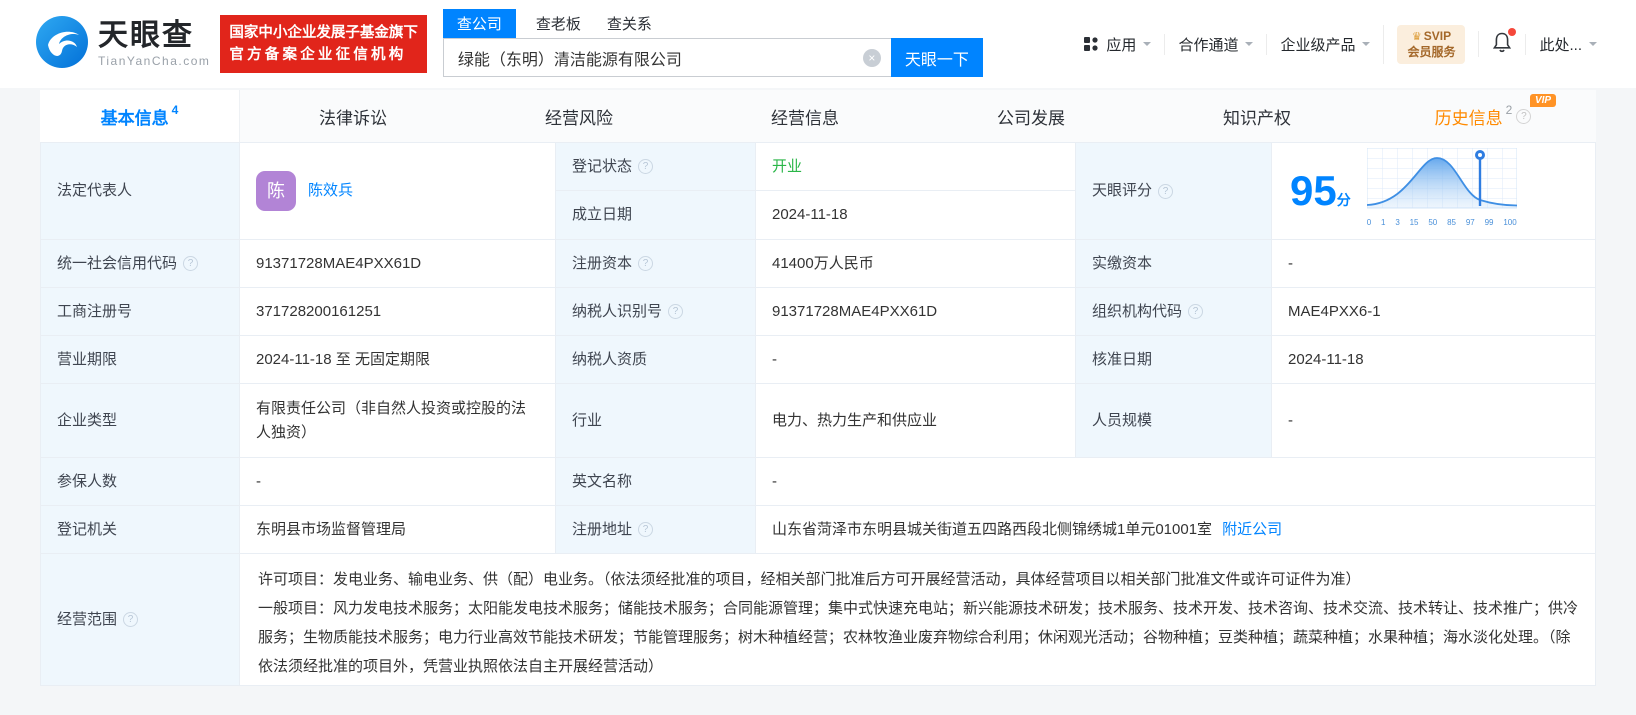 The image size is (1636, 715). I want to click on field-label-establish-date: 成立日期, so click(656, 215).